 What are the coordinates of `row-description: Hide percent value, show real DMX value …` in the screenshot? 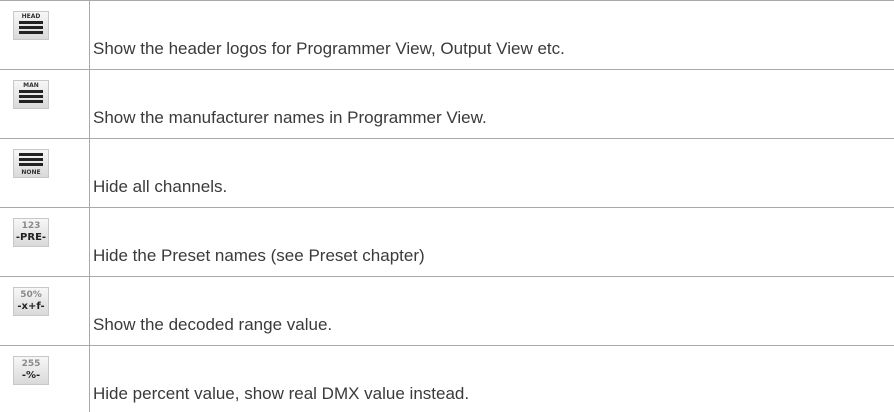 It's located at (281, 393).